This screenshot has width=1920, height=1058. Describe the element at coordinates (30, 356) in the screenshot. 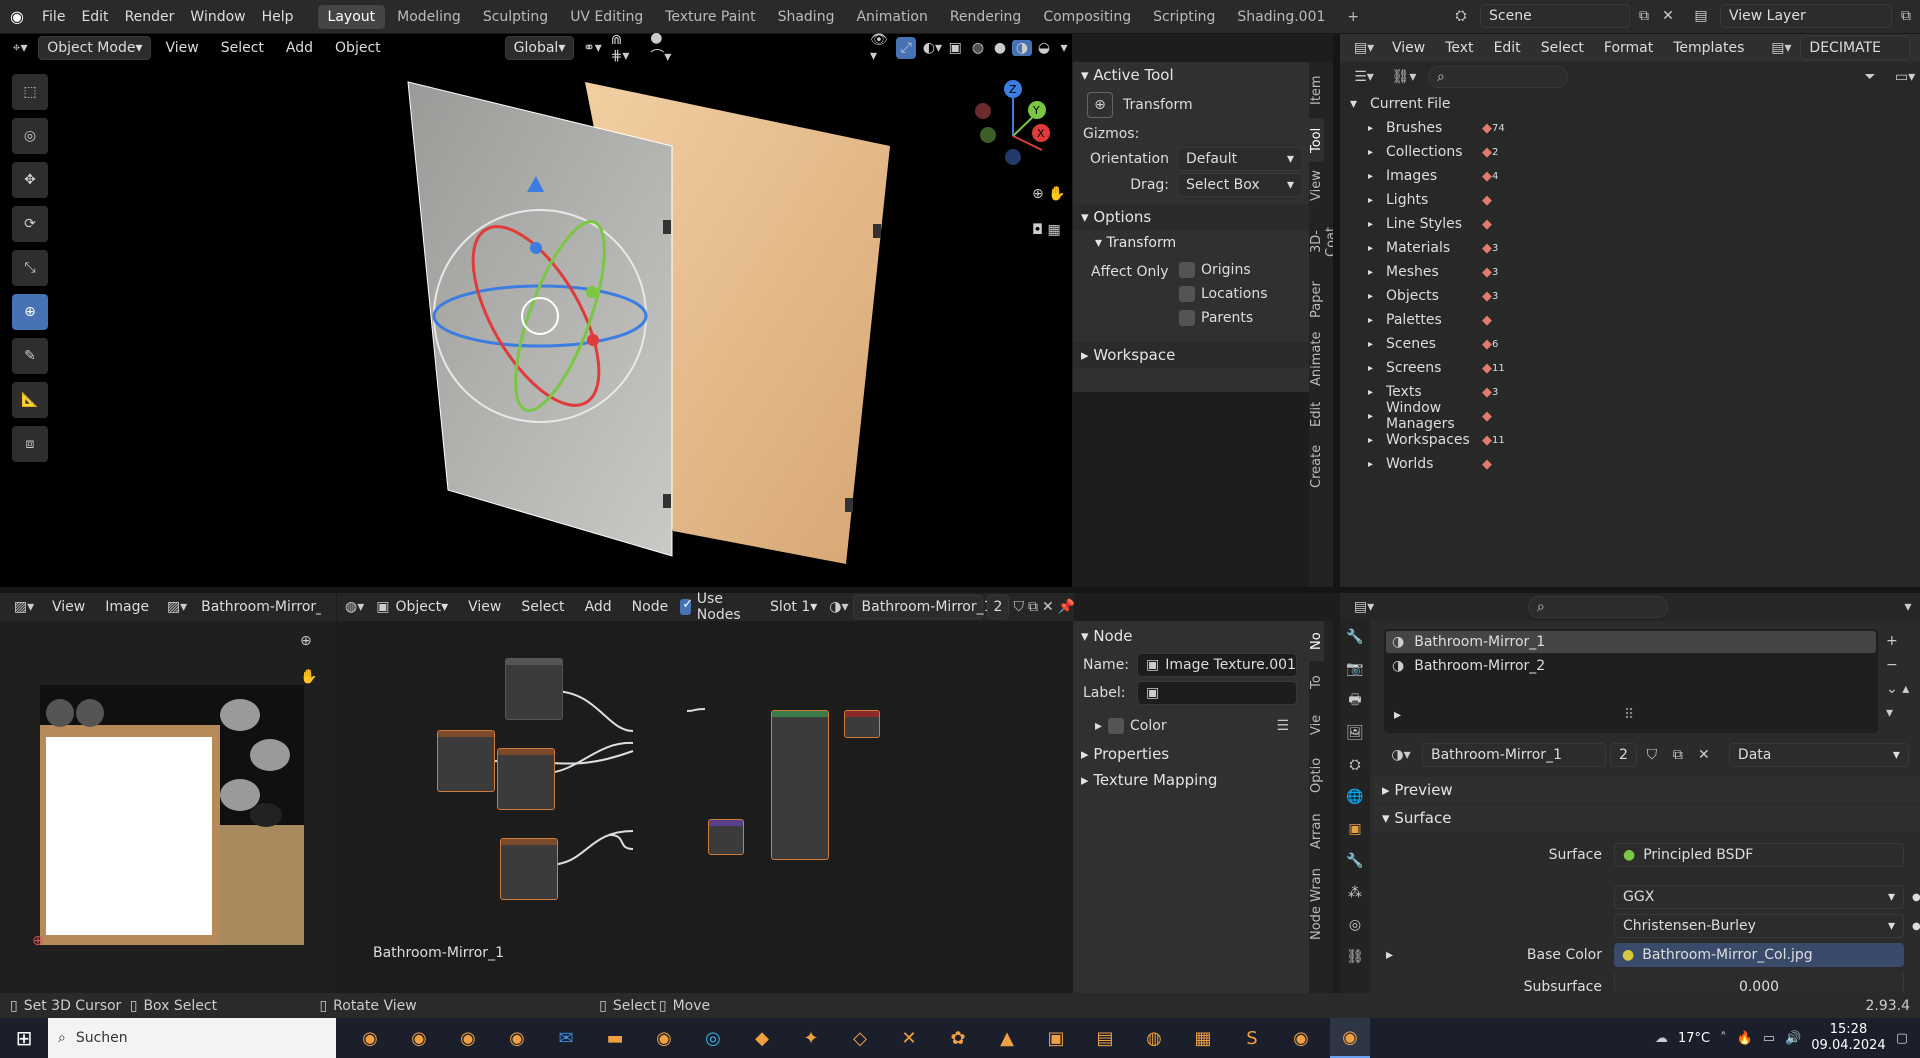

I see `annotate-tool: ✎` at that location.